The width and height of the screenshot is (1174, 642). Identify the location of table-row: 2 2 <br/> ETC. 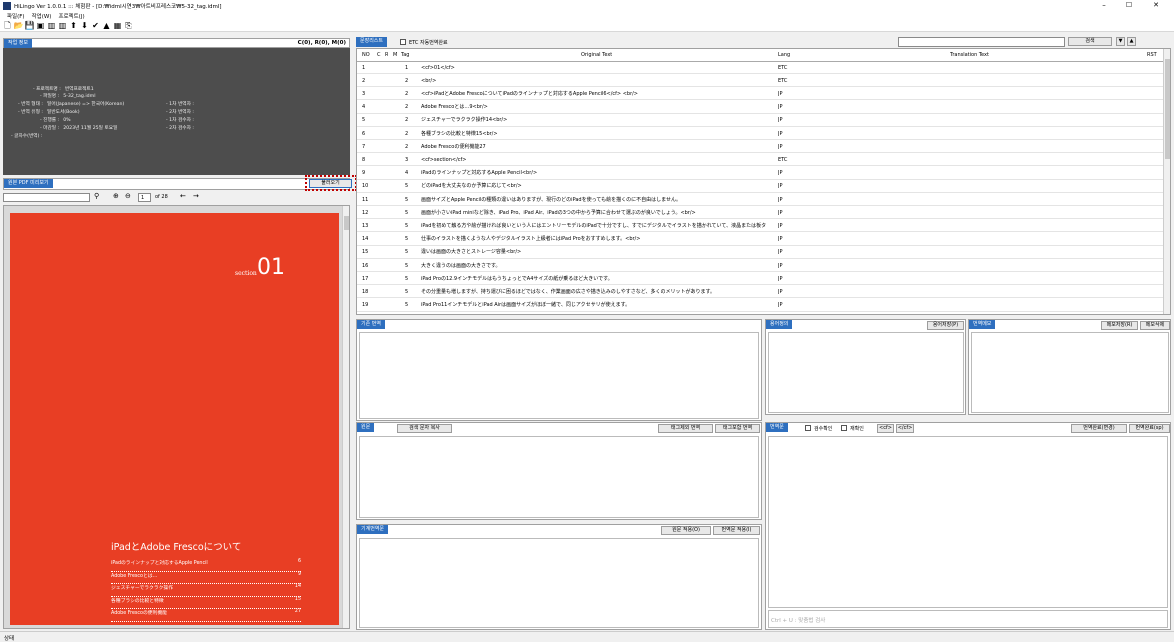
(761, 81).